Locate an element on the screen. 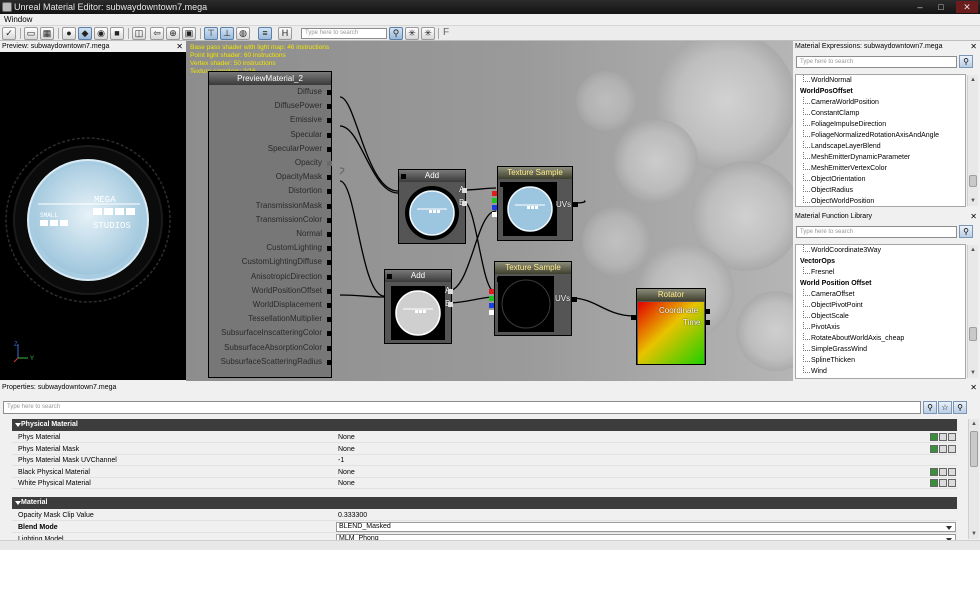  property-row: Black Physical Material None is located at coordinates (484, 472).